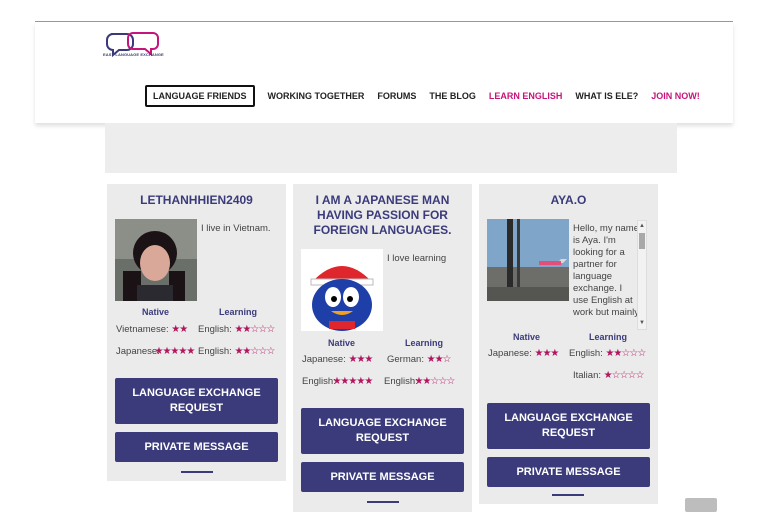 This screenshot has height=512, width=768. What do you see at coordinates (200, 96) in the screenshot?
I see `nav-language-friends: LANGUAGE FRIENDS` at bounding box center [200, 96].